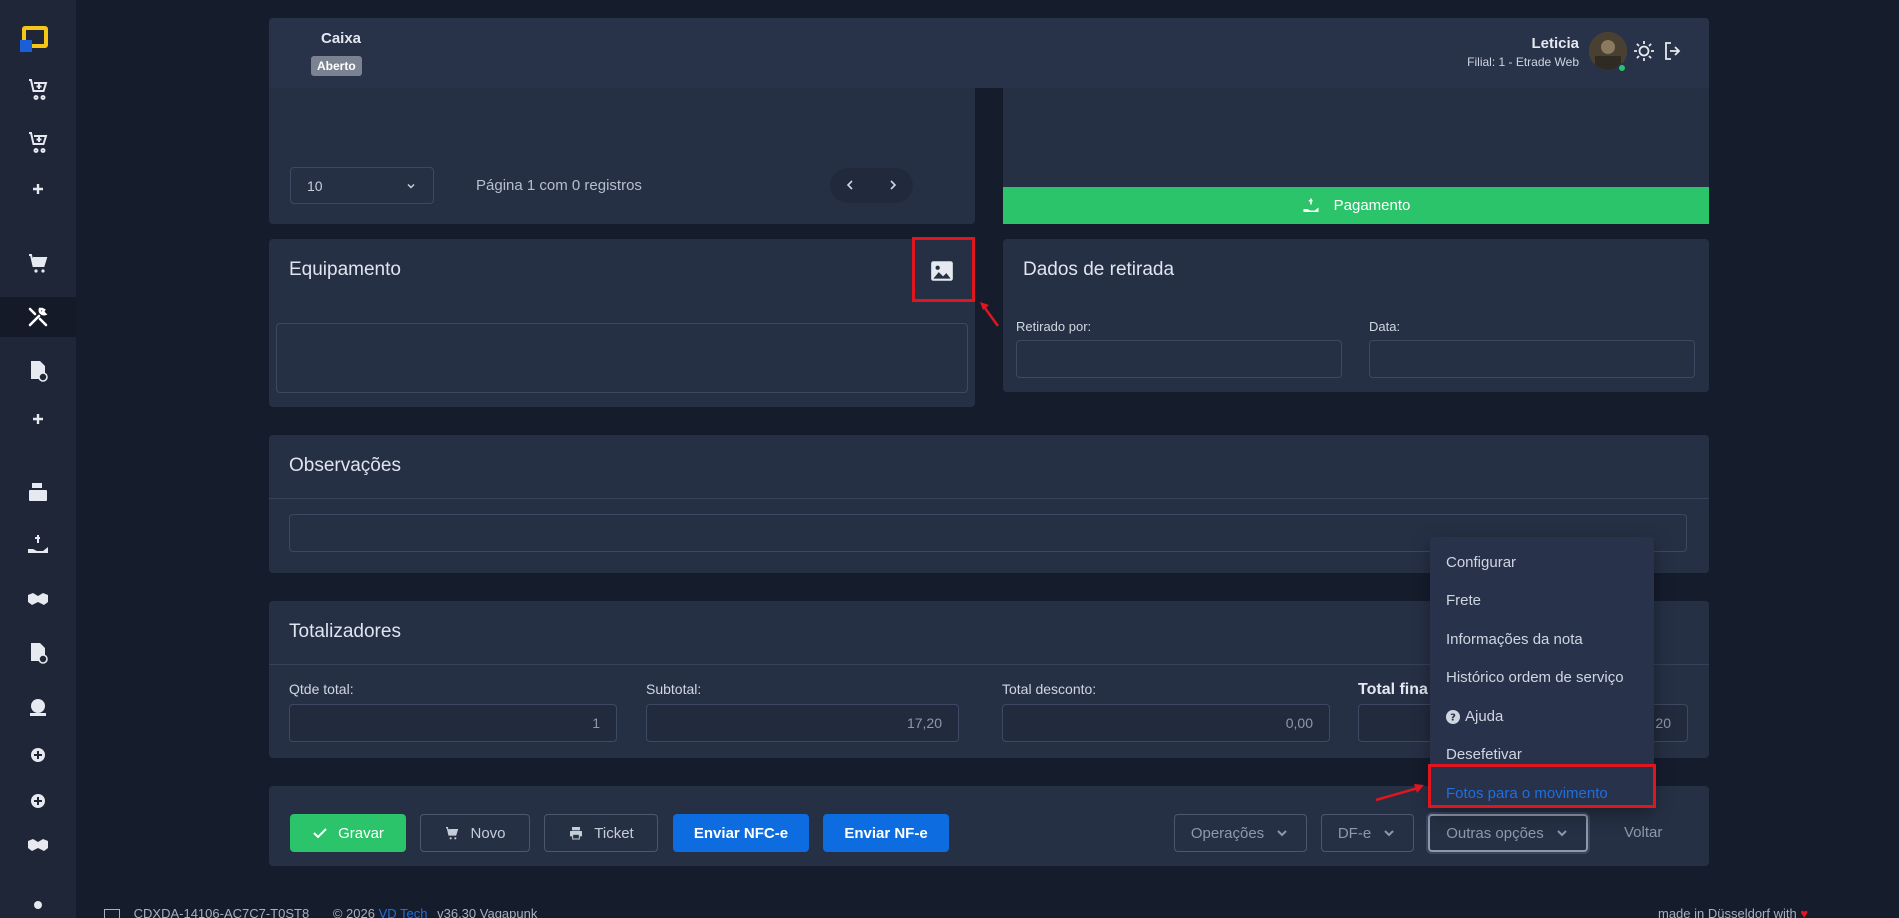 The image size is (1899, 918). I want to click on page-size-select: 10, so click(362, 185).